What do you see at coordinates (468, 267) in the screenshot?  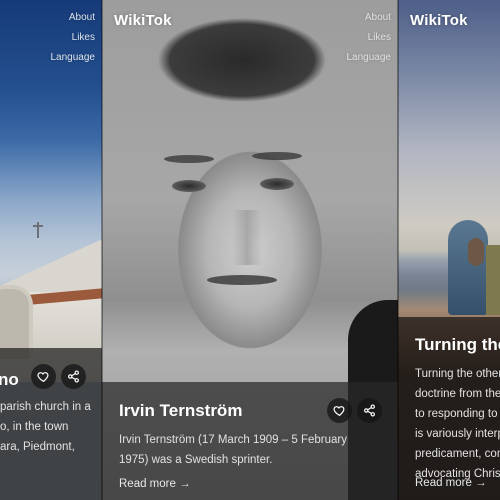 I see `painting-hooded-figure` at bounding box center [468, 267].